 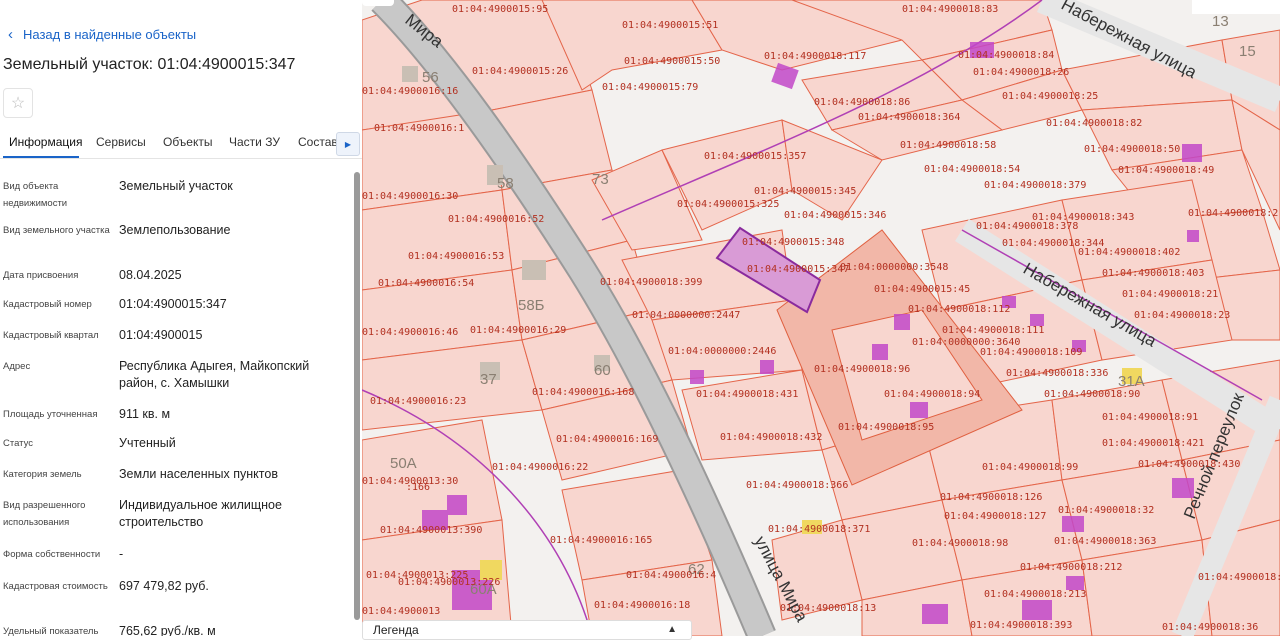 I want to click on parcel-label: 01:04:4900015:95, so click(x=500, y=9).